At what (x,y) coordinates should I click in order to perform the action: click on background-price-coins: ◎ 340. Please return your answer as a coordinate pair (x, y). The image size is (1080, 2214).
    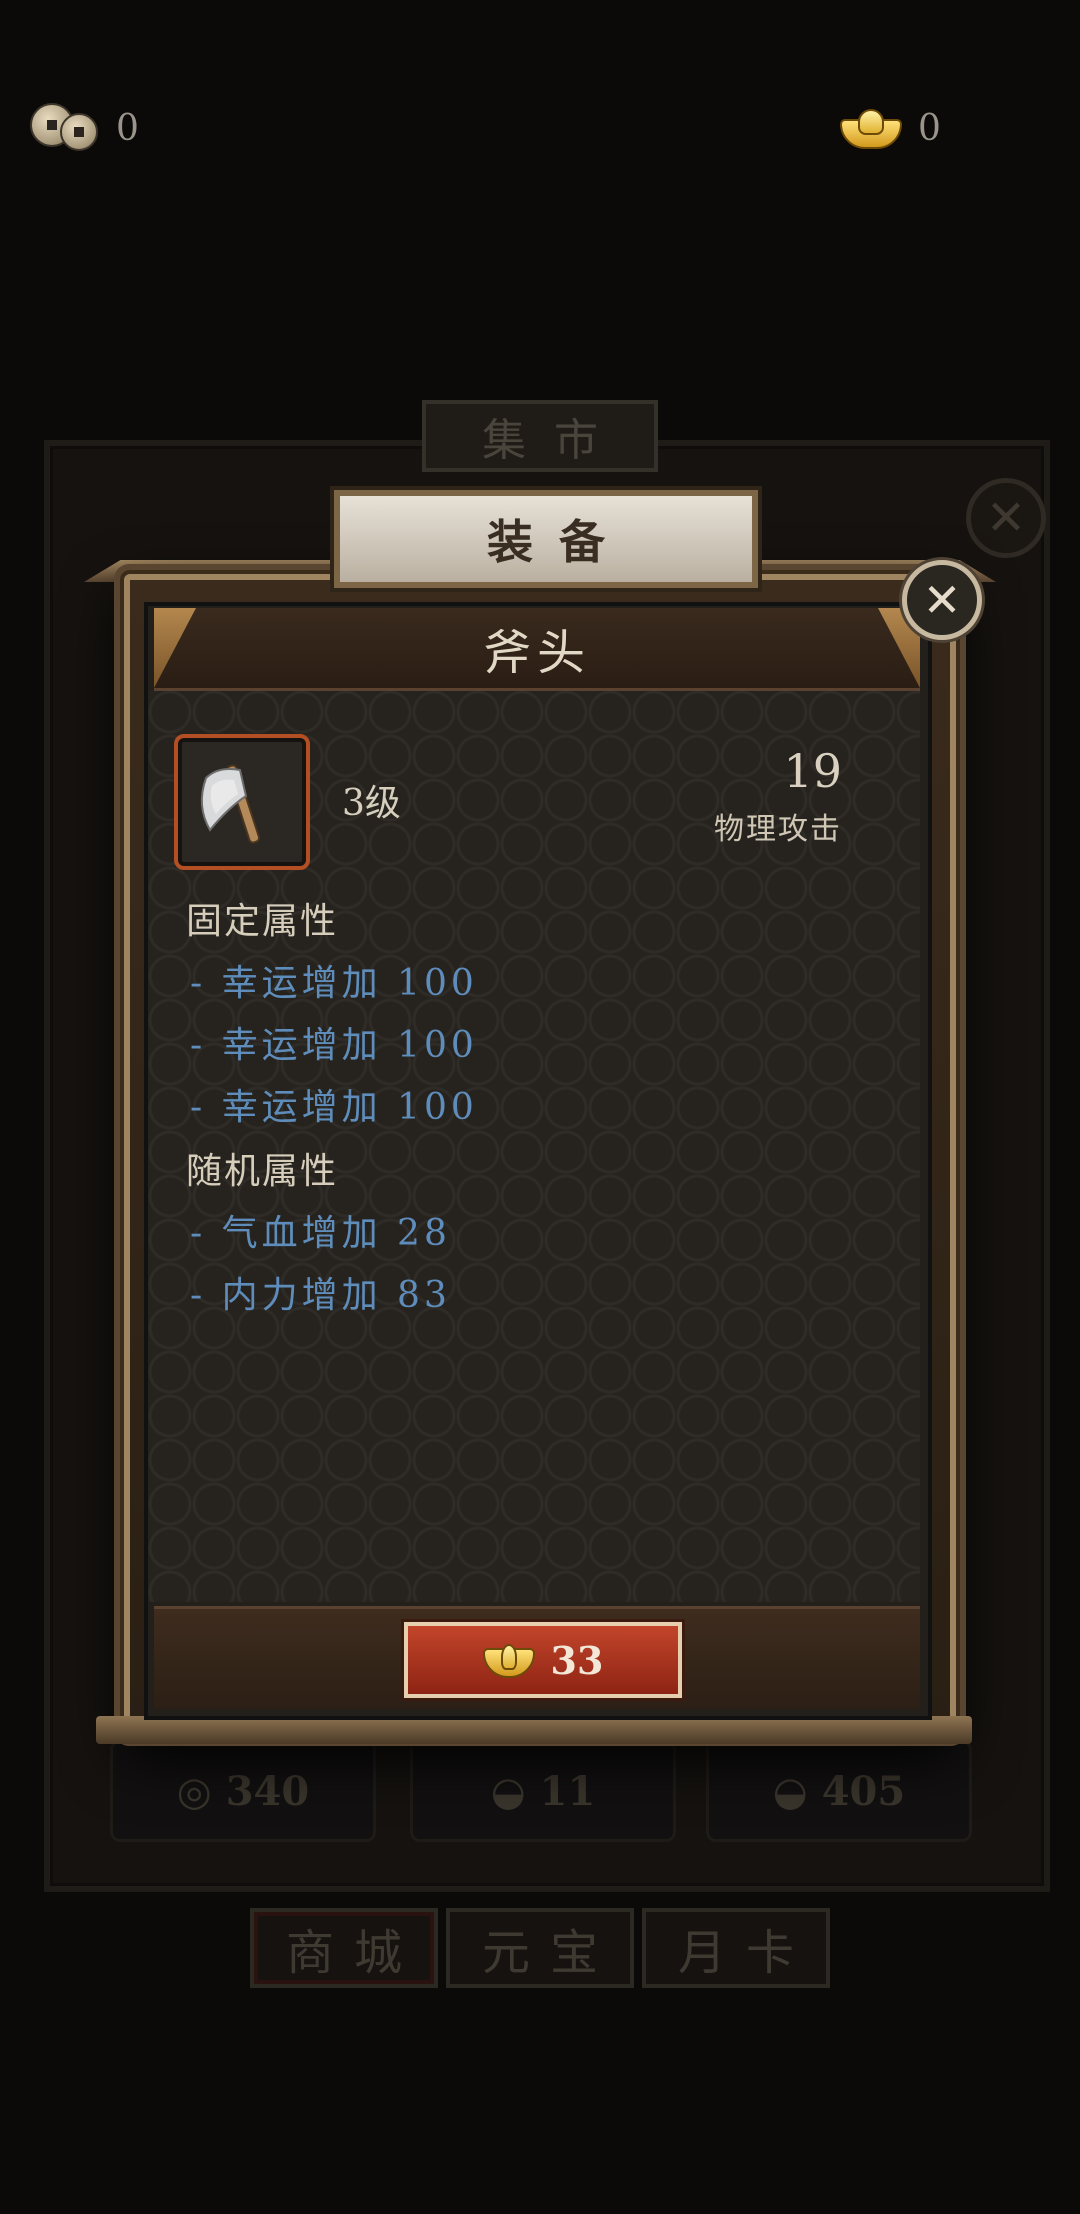
    Looking at the image, I should click on (243, 1791).